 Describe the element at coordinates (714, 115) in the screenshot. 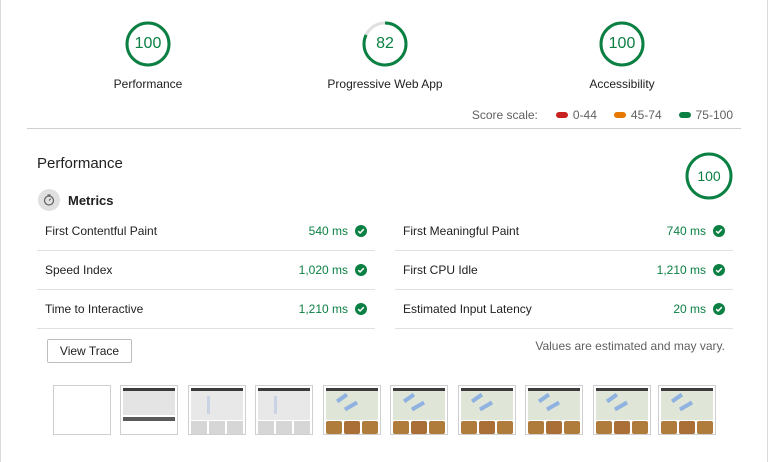

I see `scale-range-label: 75-100` at that location.